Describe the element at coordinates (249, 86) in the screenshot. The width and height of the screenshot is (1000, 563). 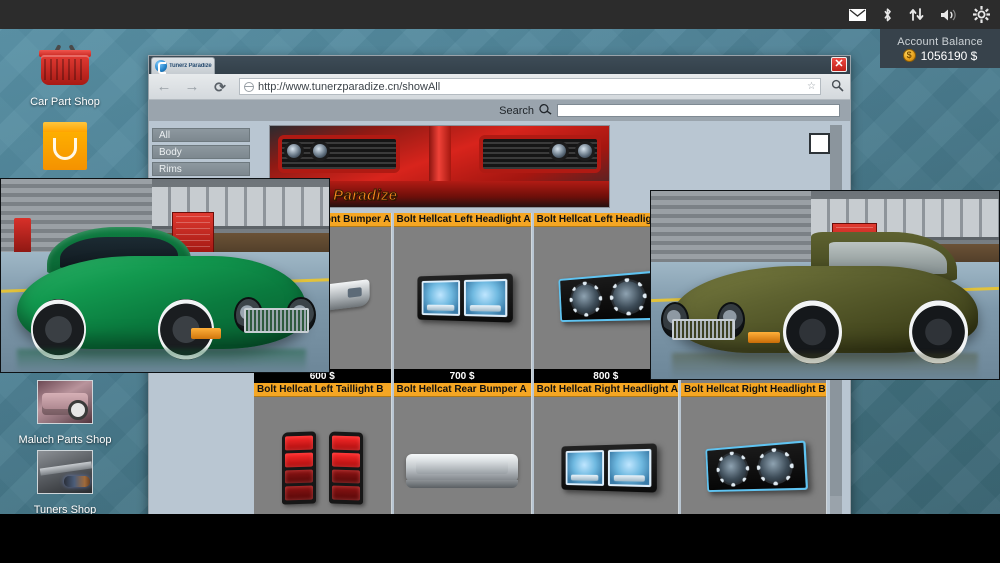
I see `globe-icon` at that location.